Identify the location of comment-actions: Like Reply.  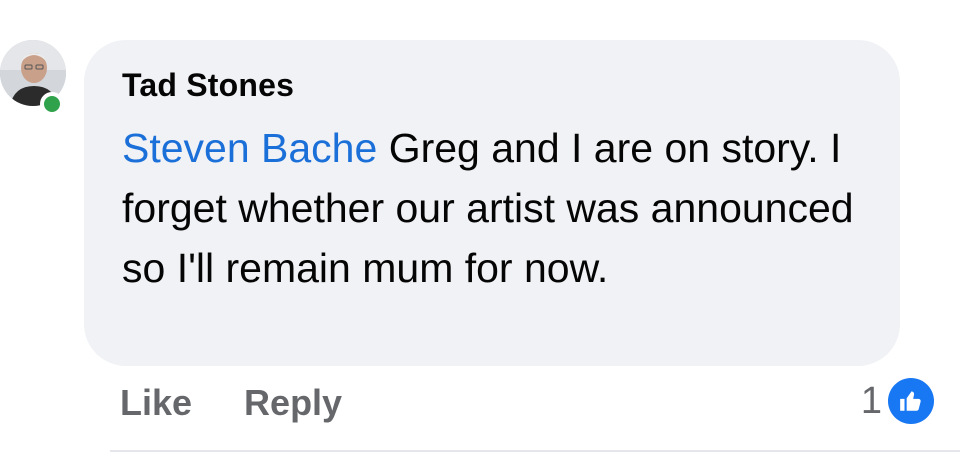
(231, 403).